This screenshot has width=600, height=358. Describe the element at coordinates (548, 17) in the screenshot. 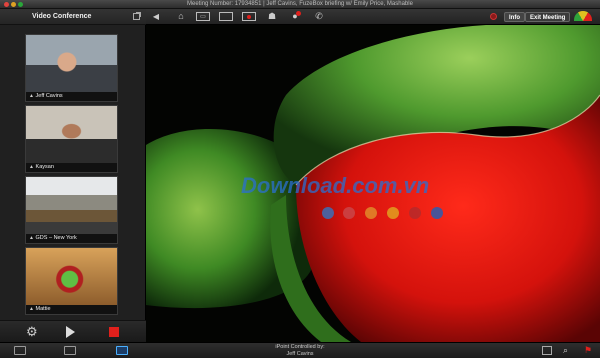

I see `exit-meeting-button: Exit Meeting` at that location.